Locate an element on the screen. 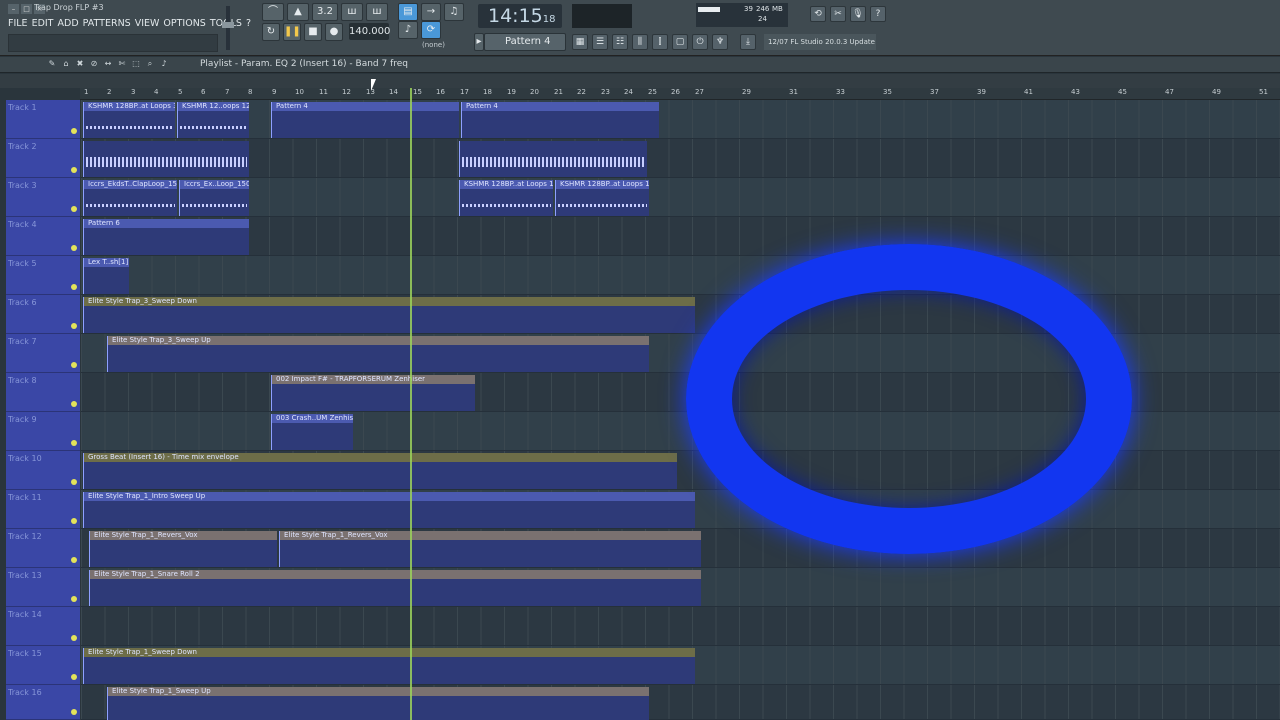 The height and width of the screenshot is (720, 1280). slip-tool-icon: ↔ is located at coordinates (108, 65).